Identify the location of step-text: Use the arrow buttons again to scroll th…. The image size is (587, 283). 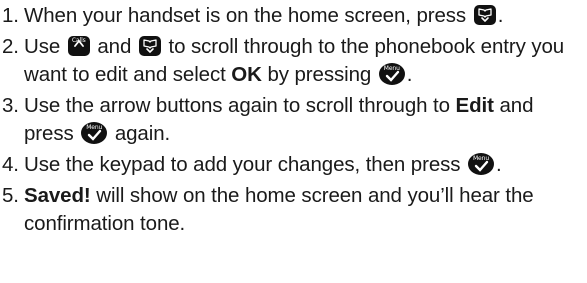
(240, 105).